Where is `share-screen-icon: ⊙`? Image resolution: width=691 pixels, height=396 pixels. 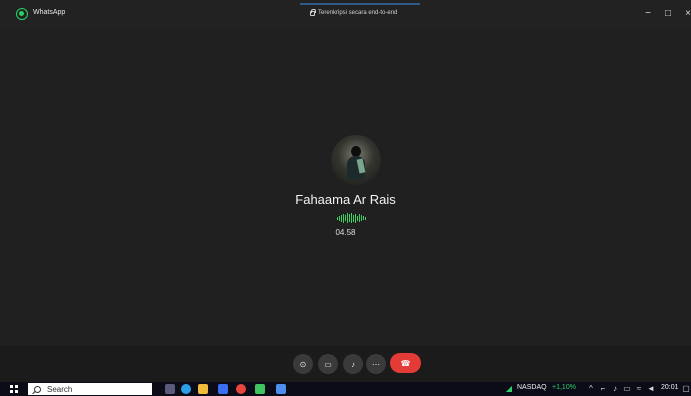 share-screen-icon: ⊙ is located at coordinates (303, 364).